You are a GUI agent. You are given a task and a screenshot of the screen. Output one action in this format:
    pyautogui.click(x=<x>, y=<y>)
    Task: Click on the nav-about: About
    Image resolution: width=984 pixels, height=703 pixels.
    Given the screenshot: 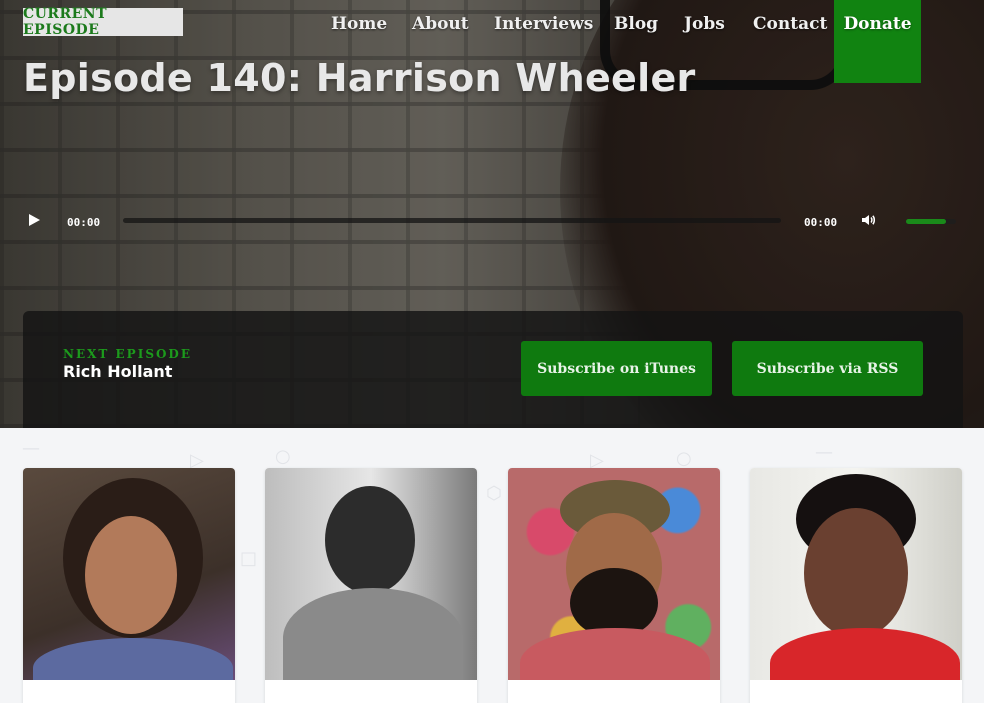 What is the action you would take?
    pyautogui.click(x=440, y=24)
    